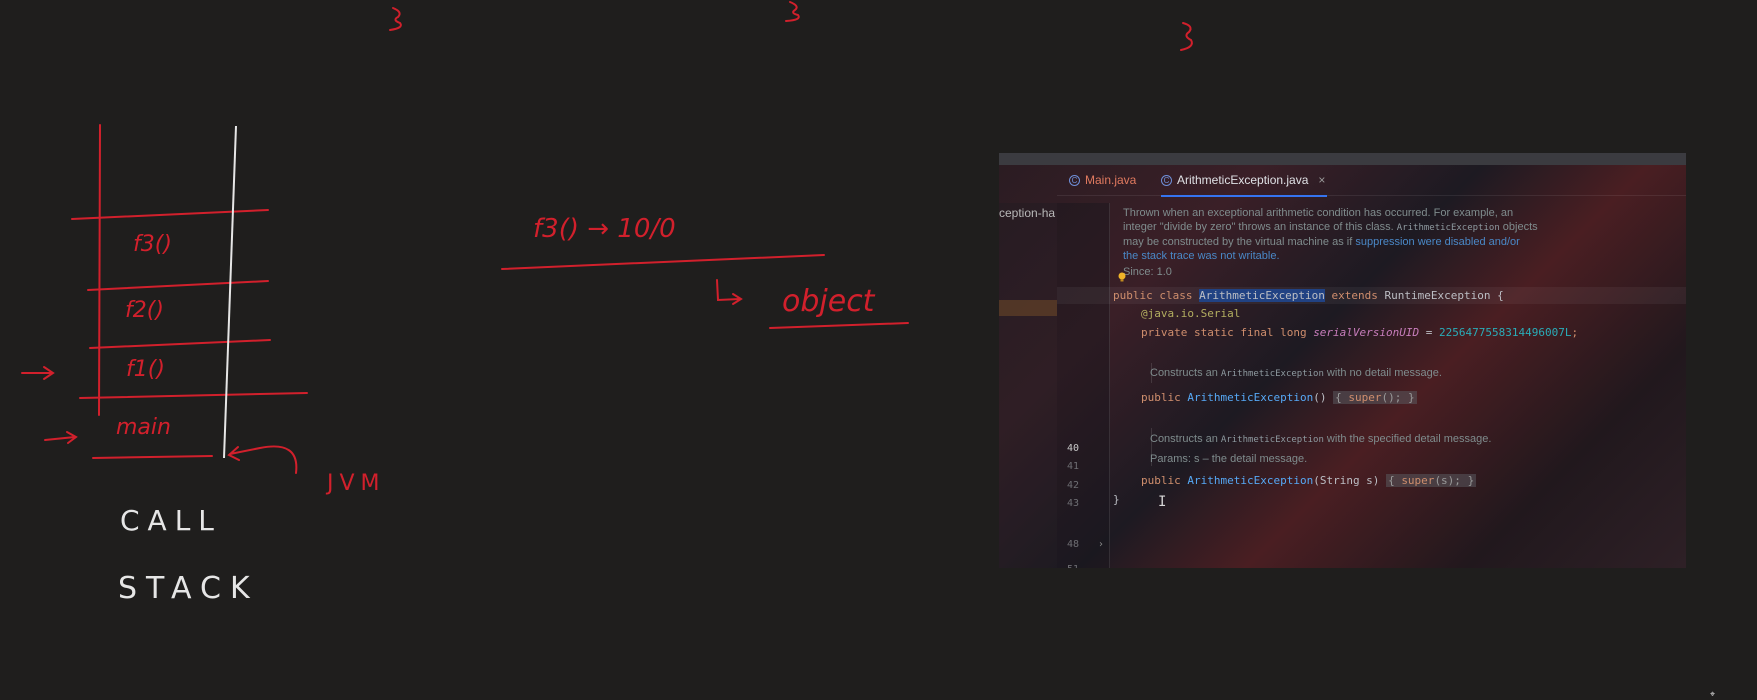  Describe the element at coordinates (99, 270) in the screenshot. I see `stack-left-edge` at that location.